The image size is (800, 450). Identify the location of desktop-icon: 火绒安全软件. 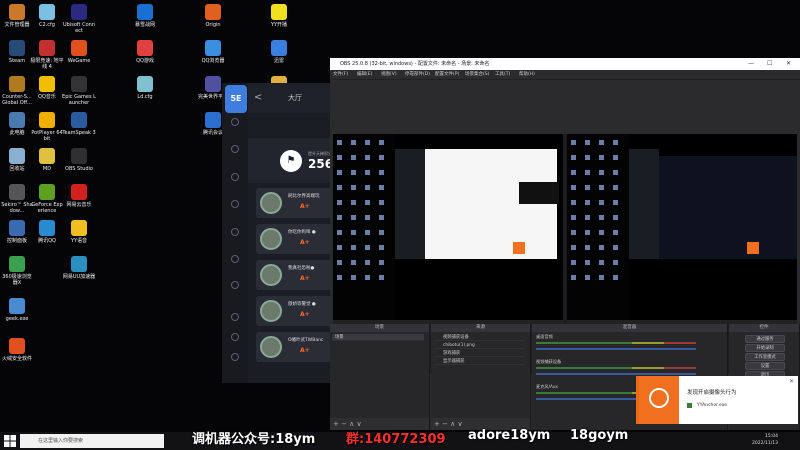
(17, 350).